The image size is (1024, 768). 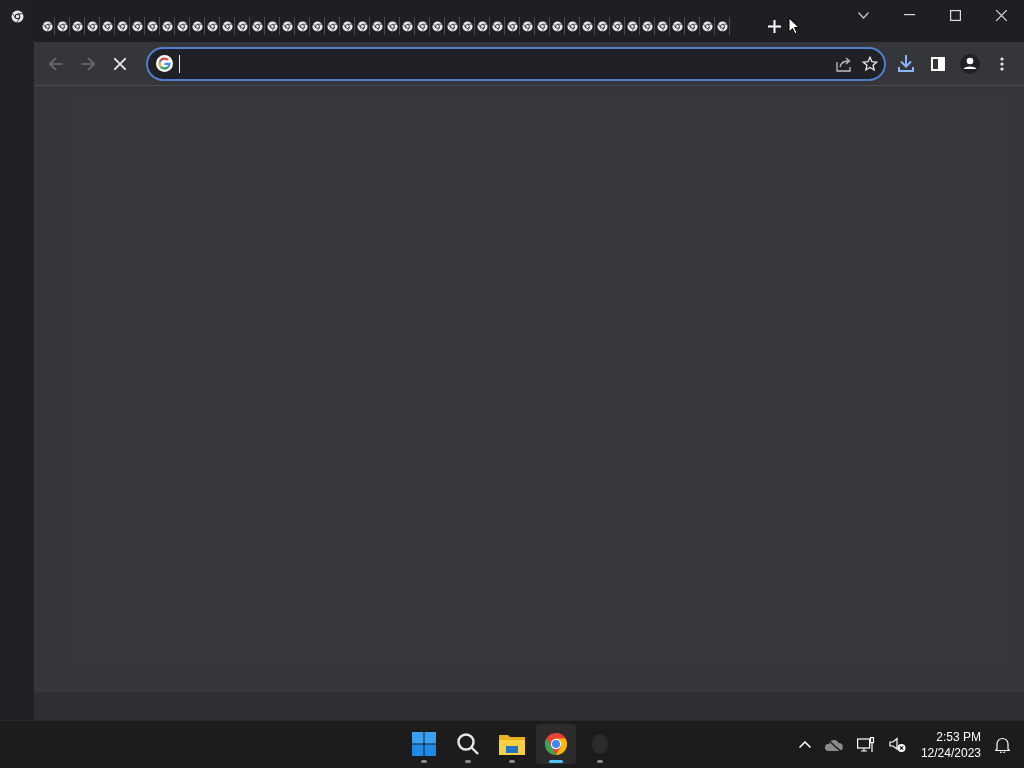 I want to click on browser-logo-icon, so click(x=17, y=16).